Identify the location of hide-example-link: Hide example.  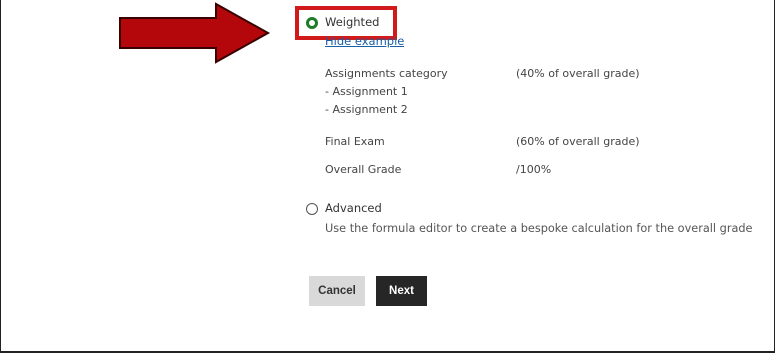
(364, 42).